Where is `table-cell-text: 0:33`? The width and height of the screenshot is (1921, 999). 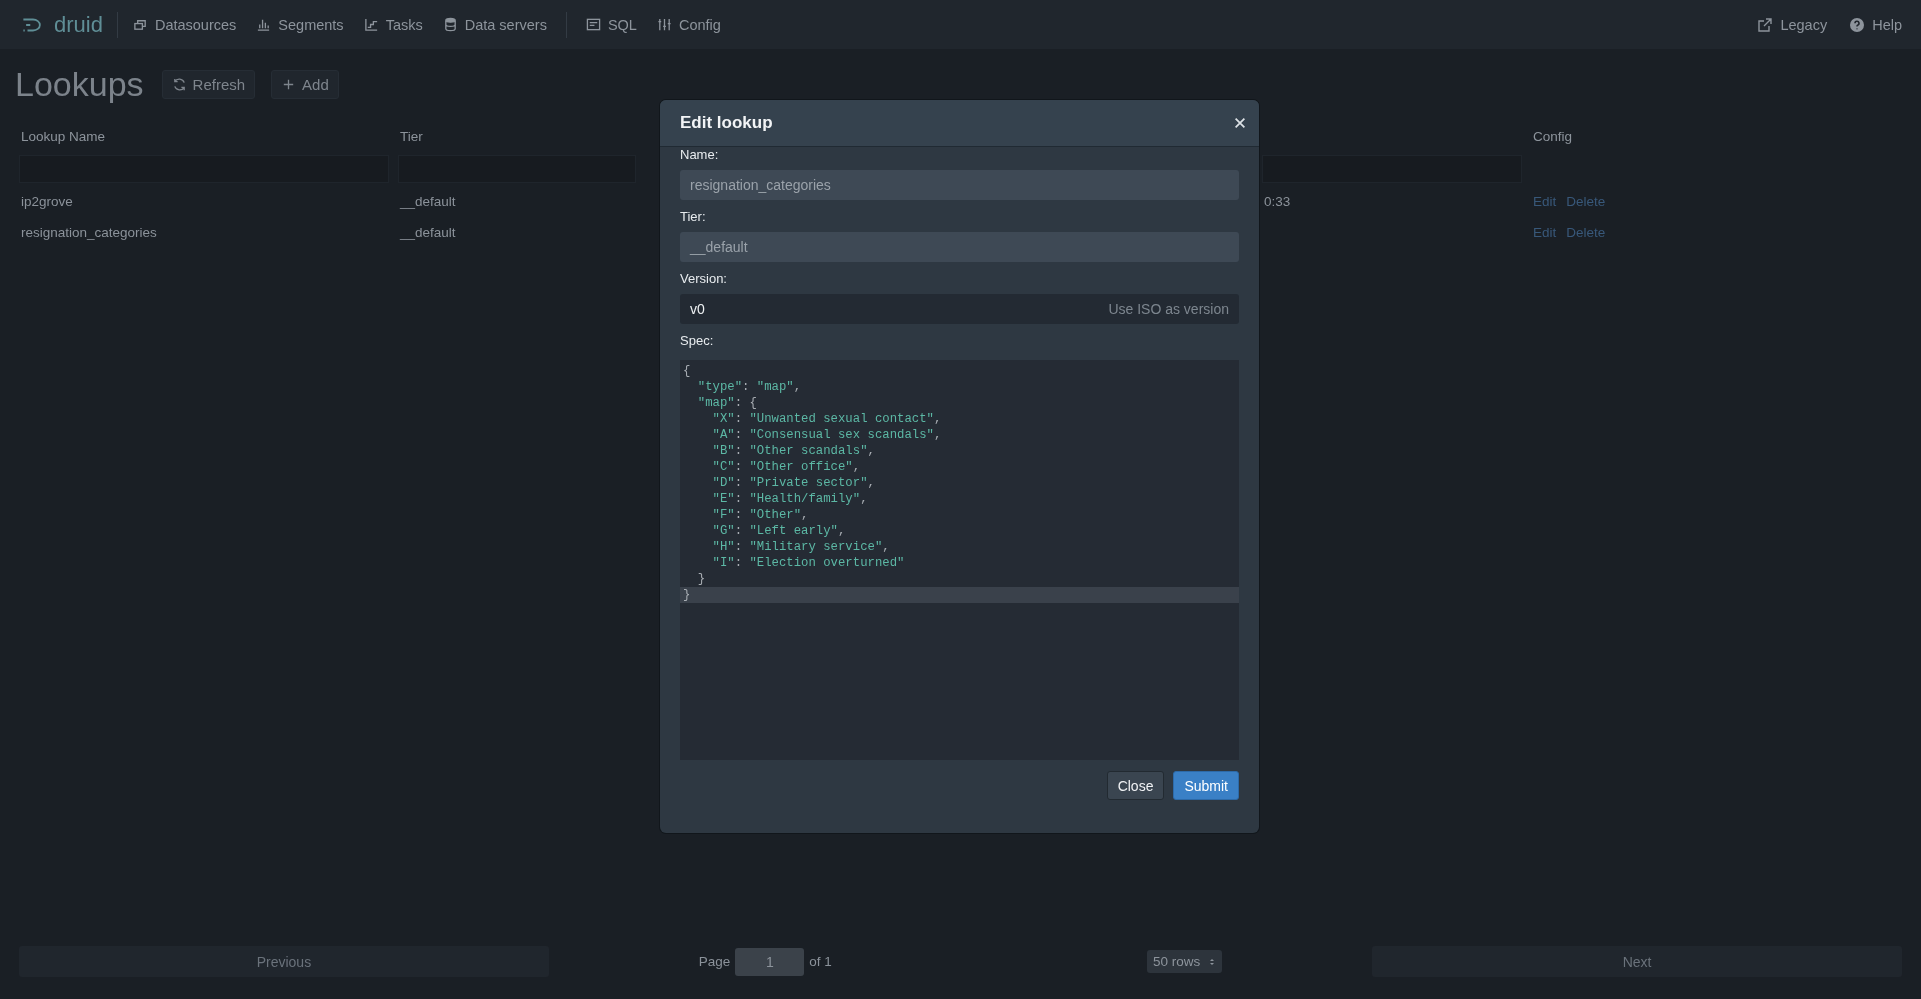 table-cell-text: 0:33 is located at coordinates (1277, 202).